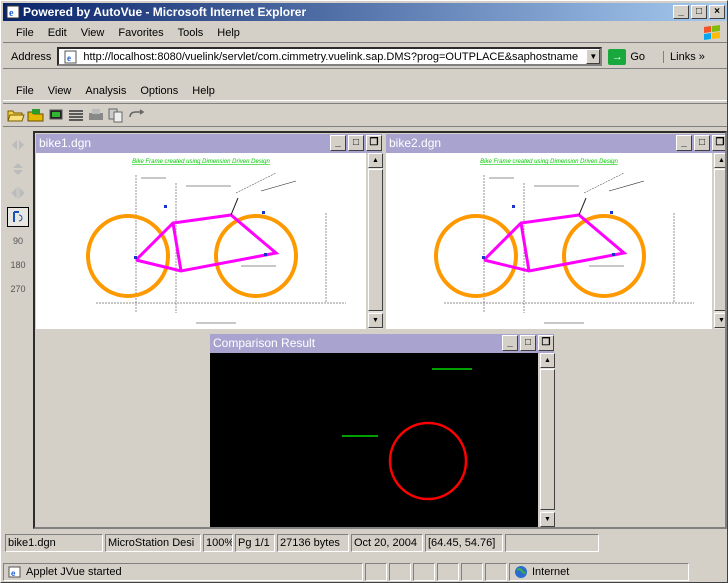  Describe the element at coordinates (105, 91) in the screenshot. I see `app-menu-analysis: Analysis` at that location.